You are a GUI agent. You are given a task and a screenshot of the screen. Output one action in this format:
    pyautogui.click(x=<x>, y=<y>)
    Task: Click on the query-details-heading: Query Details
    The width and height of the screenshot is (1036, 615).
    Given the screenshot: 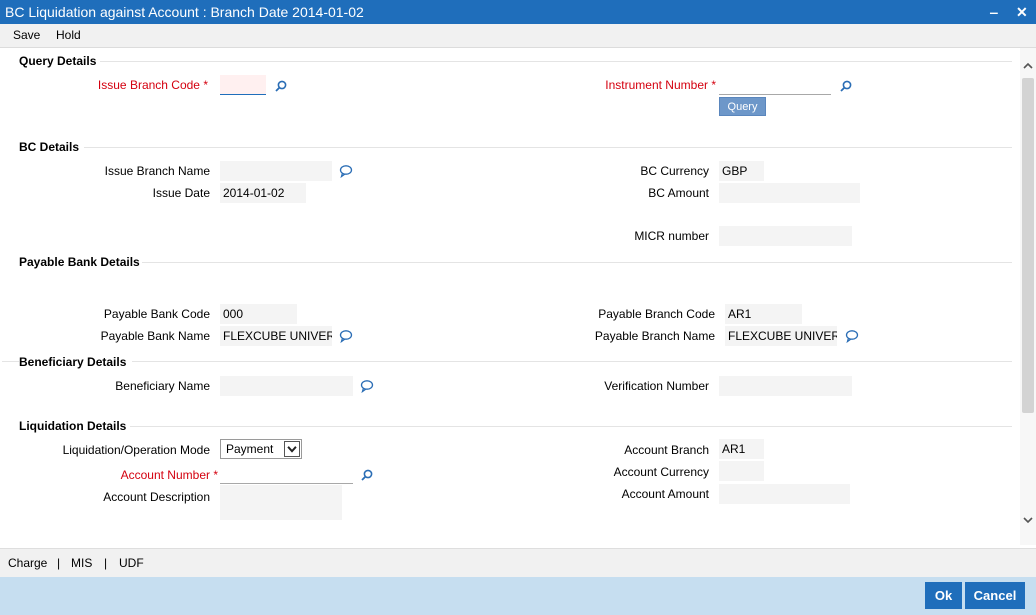 What is the action you would take?
    pyautogui.click(x=58, y=61)
    